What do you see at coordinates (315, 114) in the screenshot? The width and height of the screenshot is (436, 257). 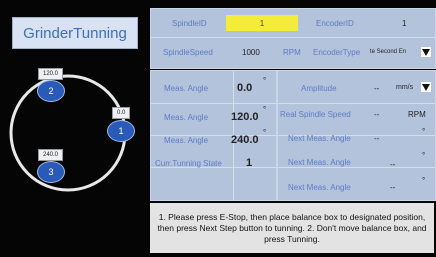 I see `real-spindle-speed-label: Real Spindle Speed` at bounding box center [315, 114].